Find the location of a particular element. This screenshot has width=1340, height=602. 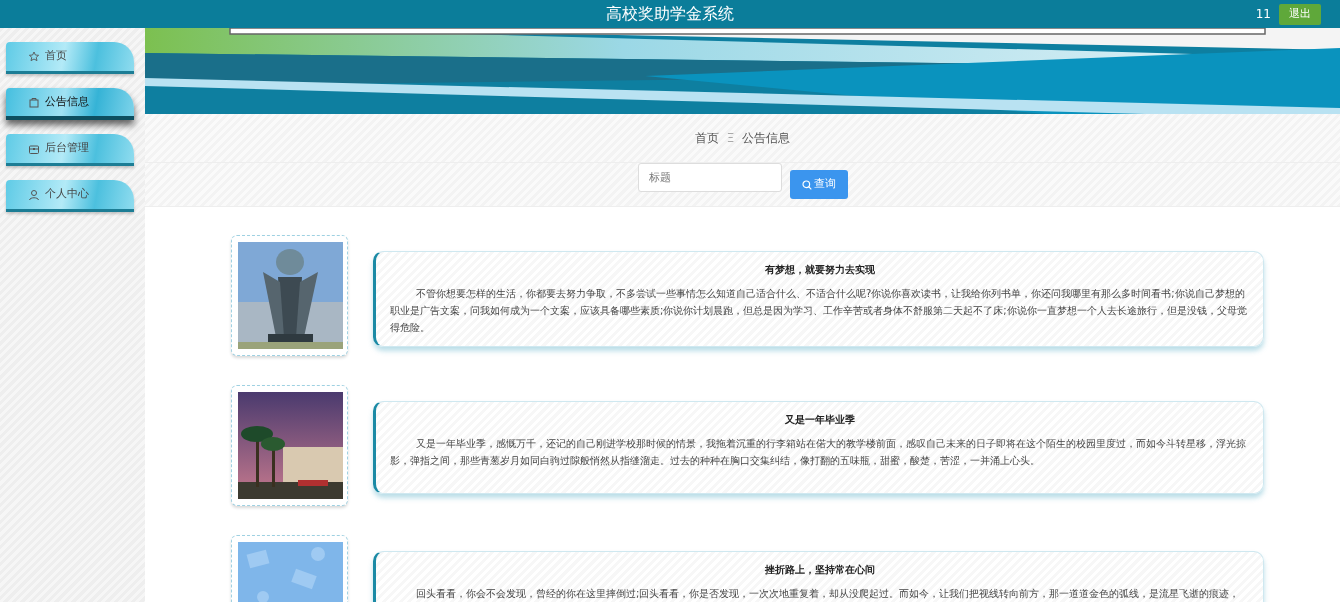

notice-card: 又是一年毕业季 又是一年毕业季，感慨万千，还记的自己刚进学校那时候的情景，我拖着沉重的行李箱站在偌大的教学楼前面，感叹自己未来的日子即将在这个陌生的校园里度过，而如今斗转星移，浮光掠影，弹指之间，那些青葱岁月如同白驹过隙般悄然从指缝溜走。过去的种种在胸口交集纠结，像打翻的五味瓶，甜蜜，酸楚，苦涩，一并涌上心头。 is located at coordinates (818, 447).